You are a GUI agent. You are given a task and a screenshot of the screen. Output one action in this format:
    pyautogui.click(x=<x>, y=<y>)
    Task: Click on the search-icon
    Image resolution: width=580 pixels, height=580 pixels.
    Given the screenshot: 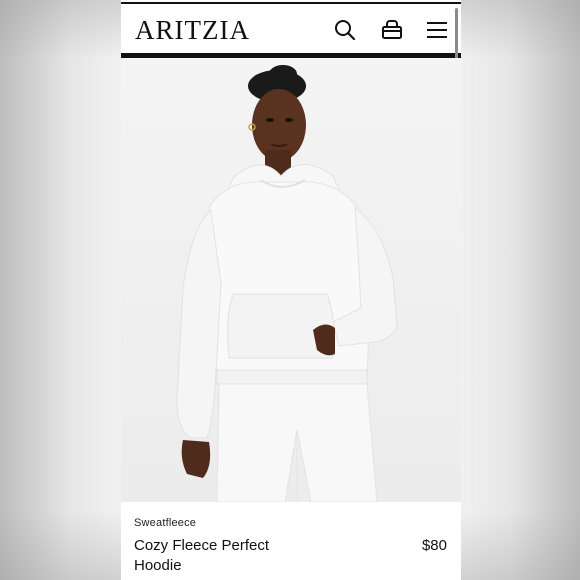 What is the action you would take?
    pyautogui.click(x=345, y=30)
    